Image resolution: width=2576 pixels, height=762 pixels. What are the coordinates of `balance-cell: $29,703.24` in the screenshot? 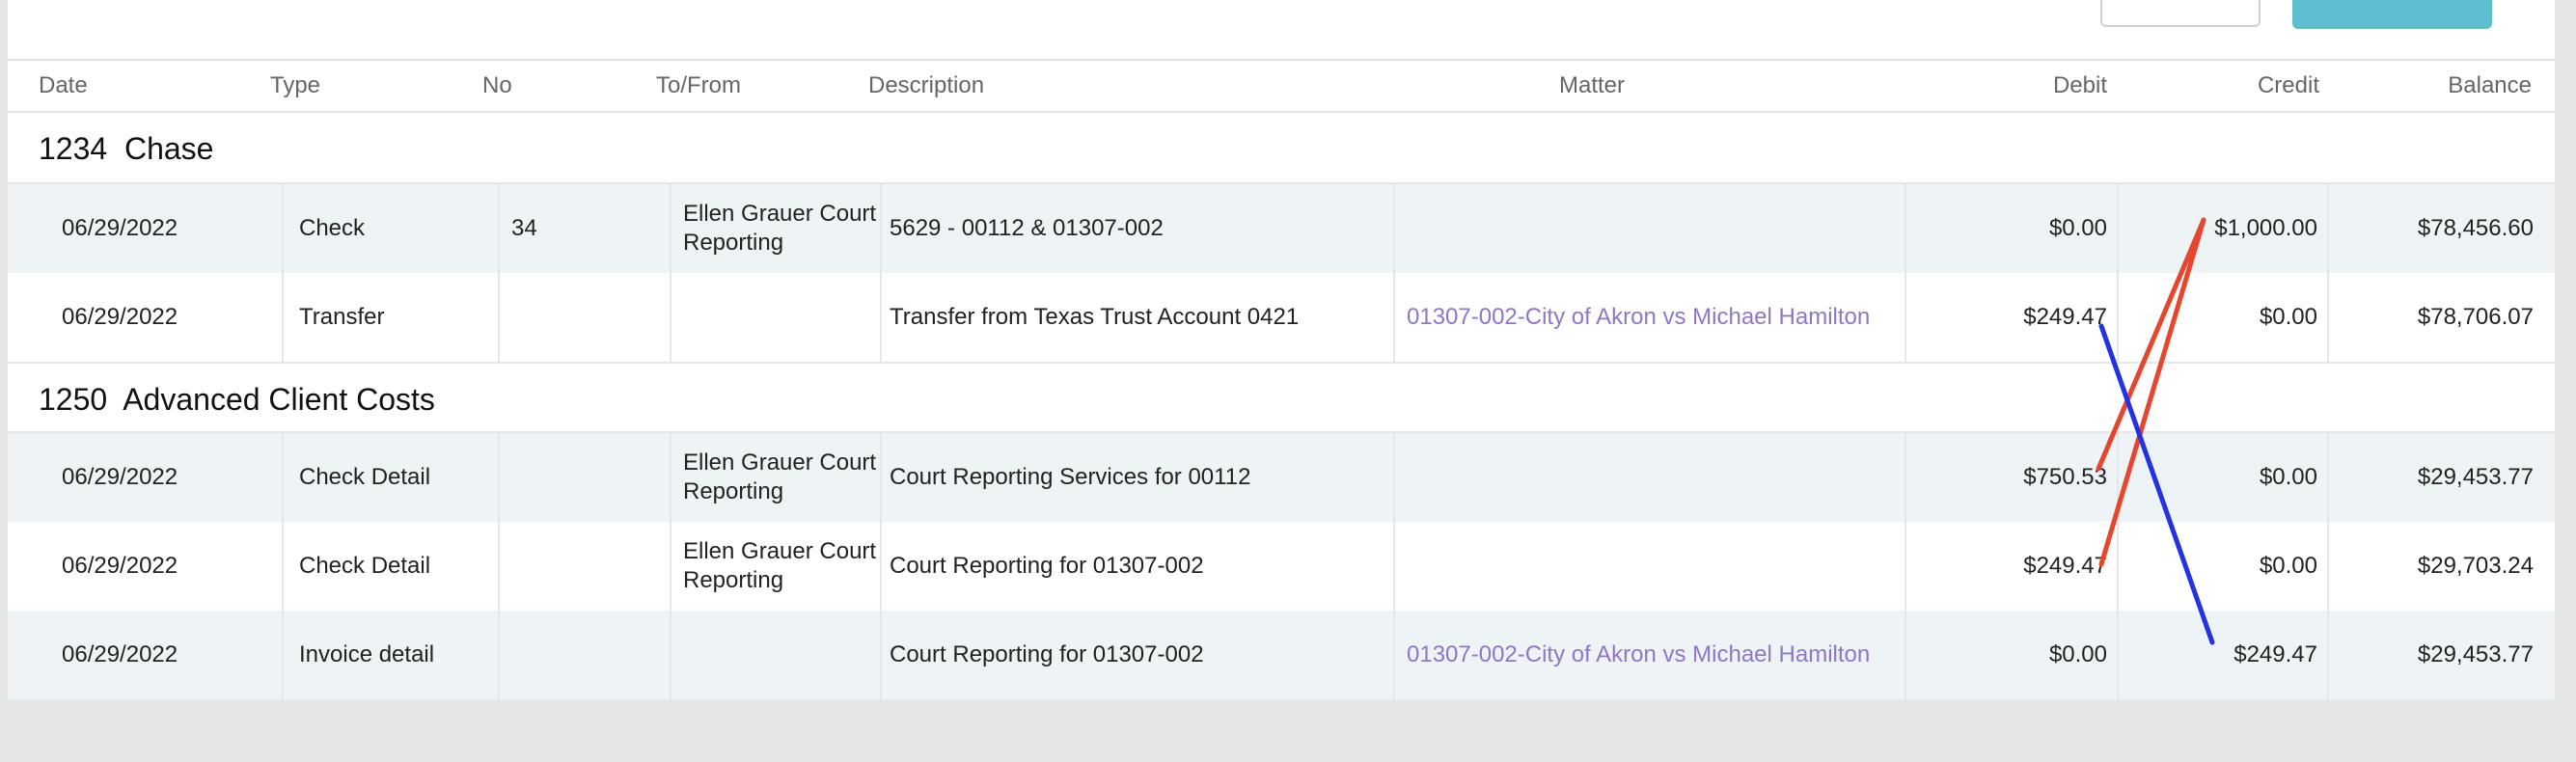 It's located at (2476, 566).